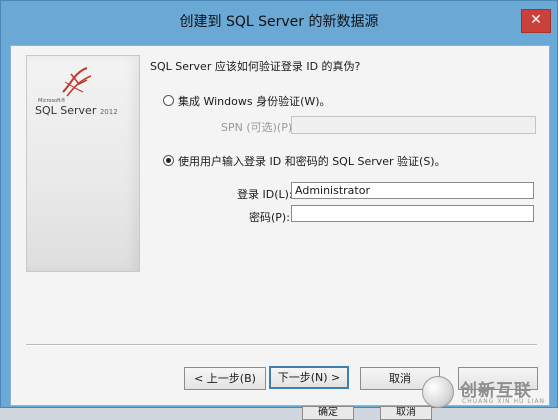 The height and width of the screenshot is (420, 558). Describe the element at coordinates (412, 213) in the screenshot. I see `password-input` at that location.